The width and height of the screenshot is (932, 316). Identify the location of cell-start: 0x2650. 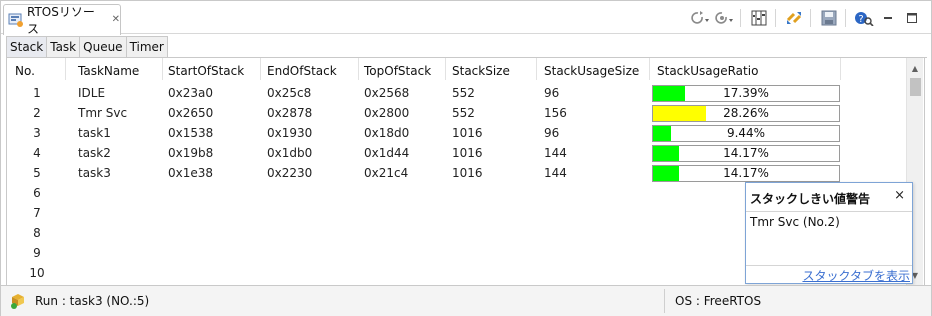
(191, 113).